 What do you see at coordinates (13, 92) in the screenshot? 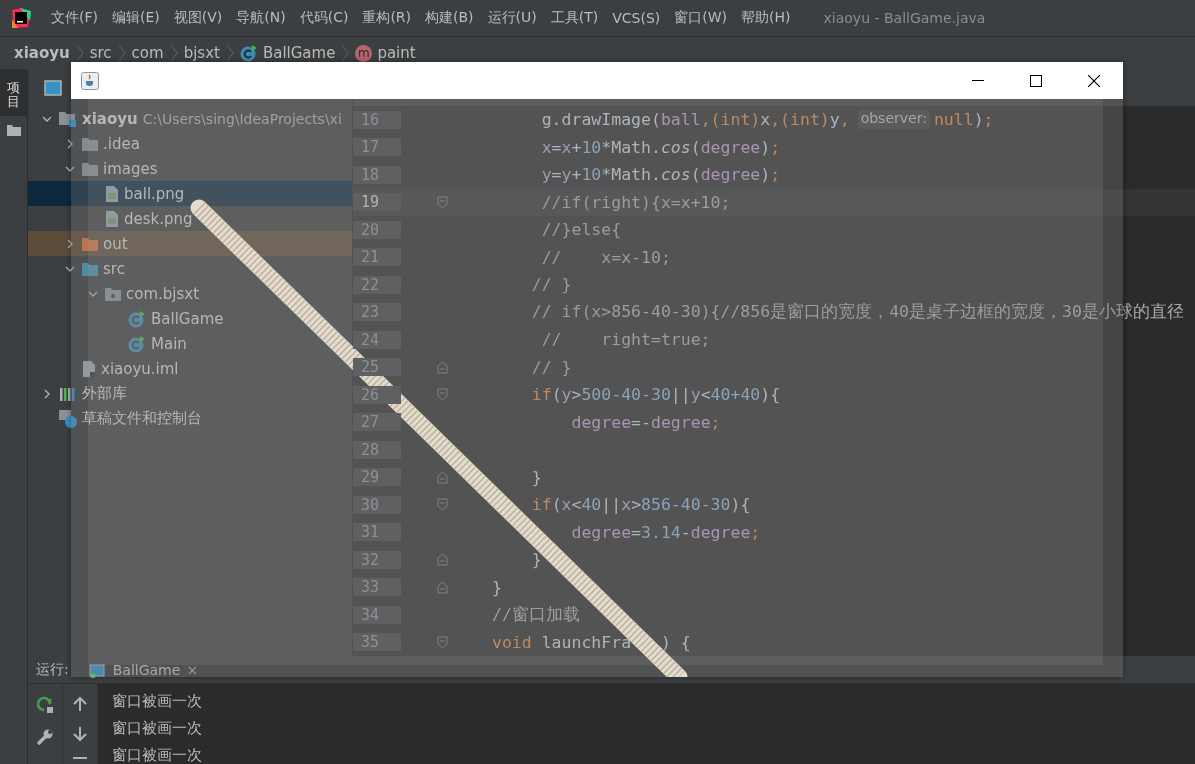
I see `project-tool-tab: 项目` at bounding box center [13, 92].